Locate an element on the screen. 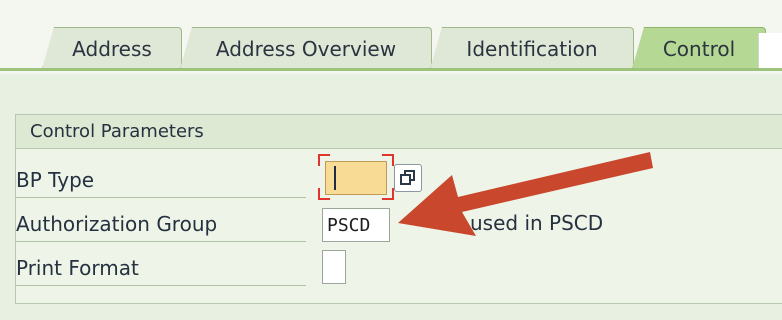 This screenshot has width=782, height=320. focus-bracket-bottom-left is located at coordinates (324, 194).